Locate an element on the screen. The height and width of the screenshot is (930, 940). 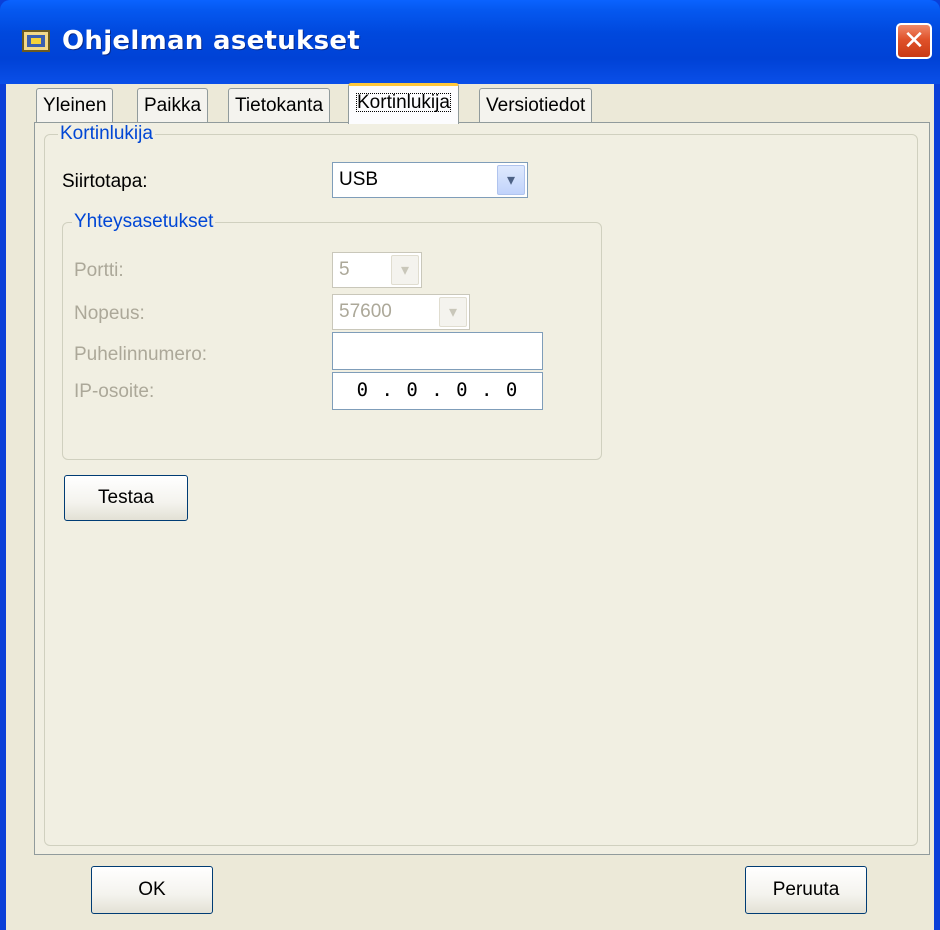
cancel-button: Peruuta is located at coordinates (806, 890).